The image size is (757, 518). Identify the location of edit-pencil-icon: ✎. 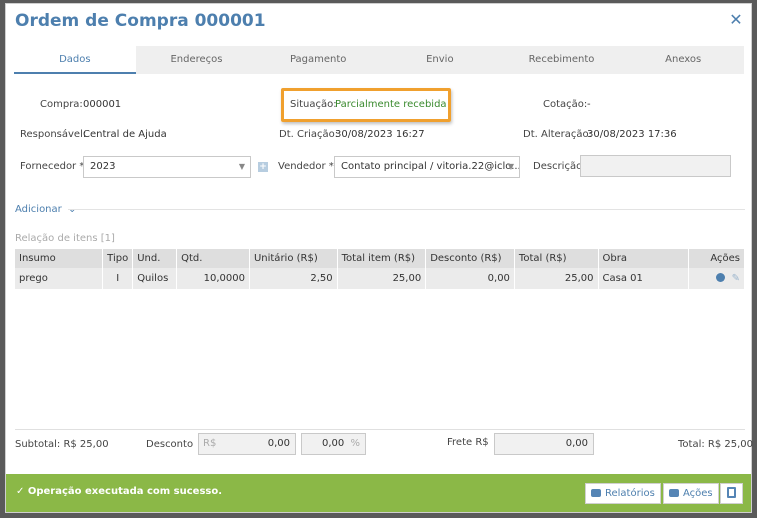
(736, 278).